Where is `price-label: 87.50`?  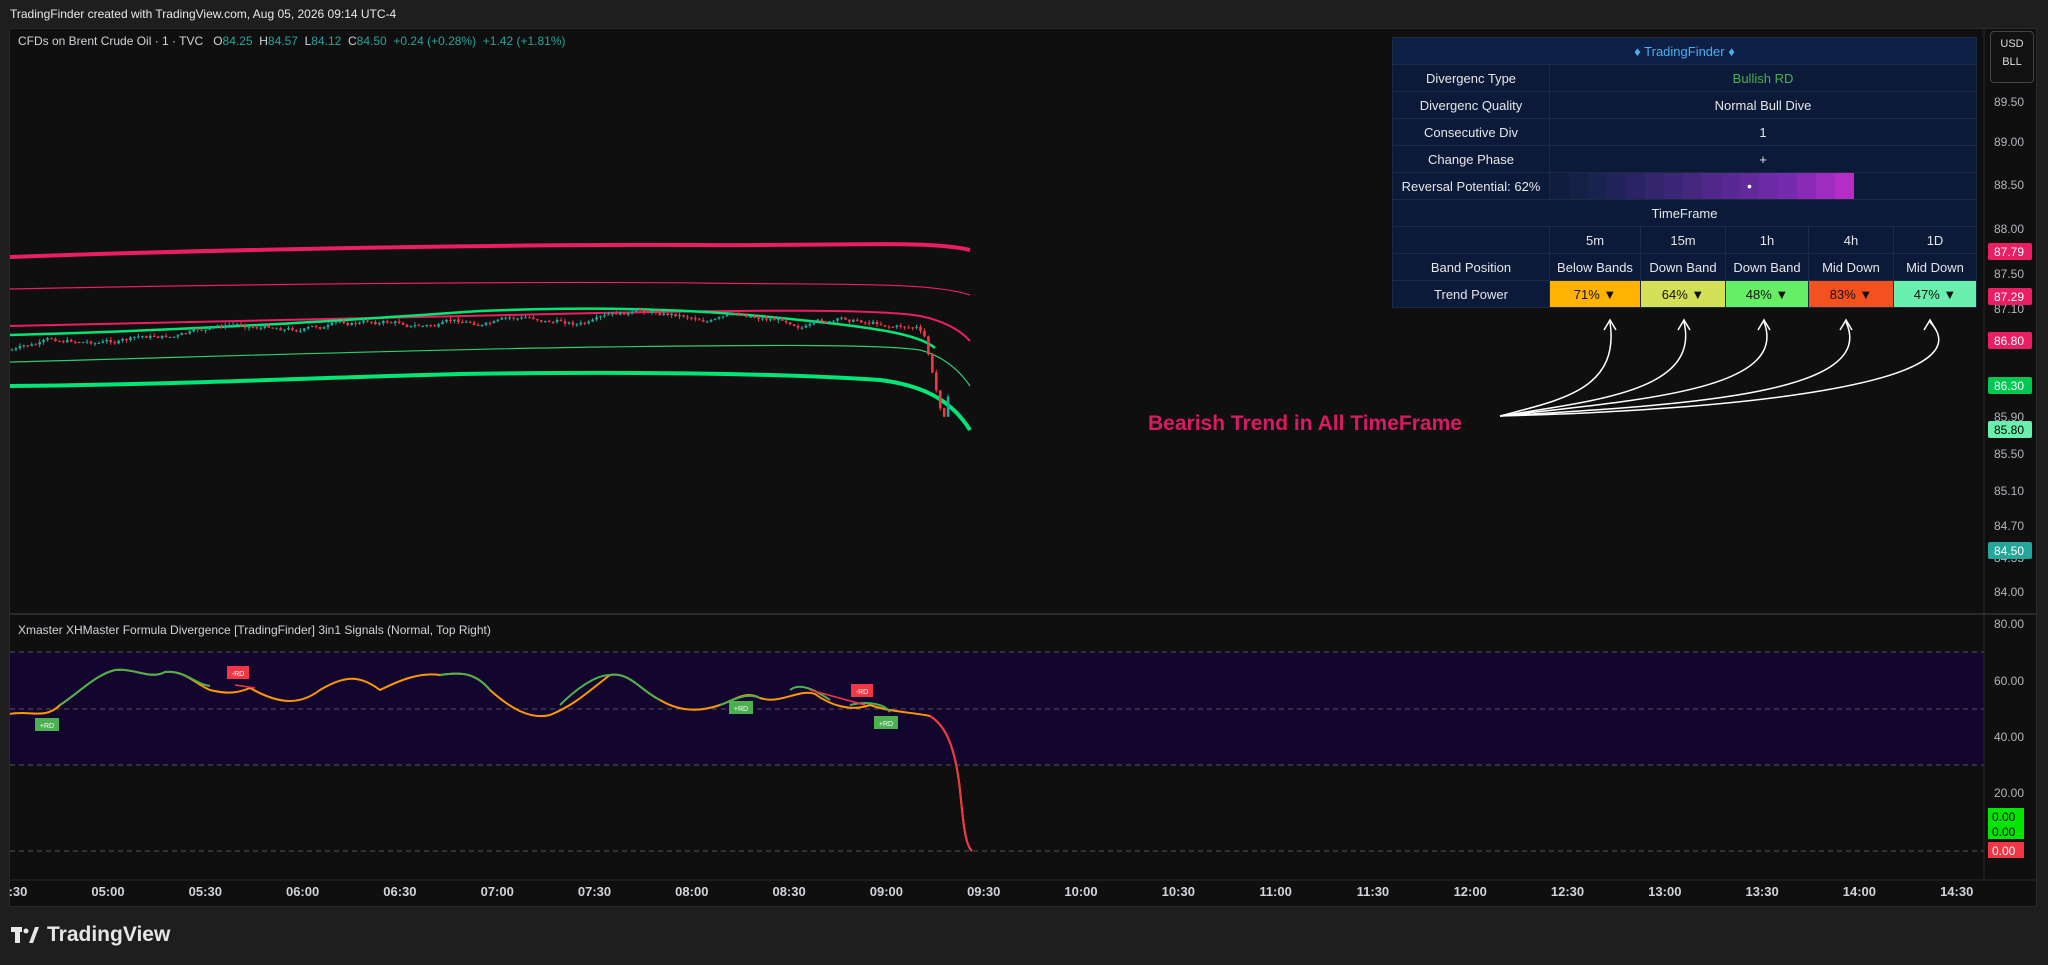
price-label: 87.50 is located at coordinates (2009, 274).